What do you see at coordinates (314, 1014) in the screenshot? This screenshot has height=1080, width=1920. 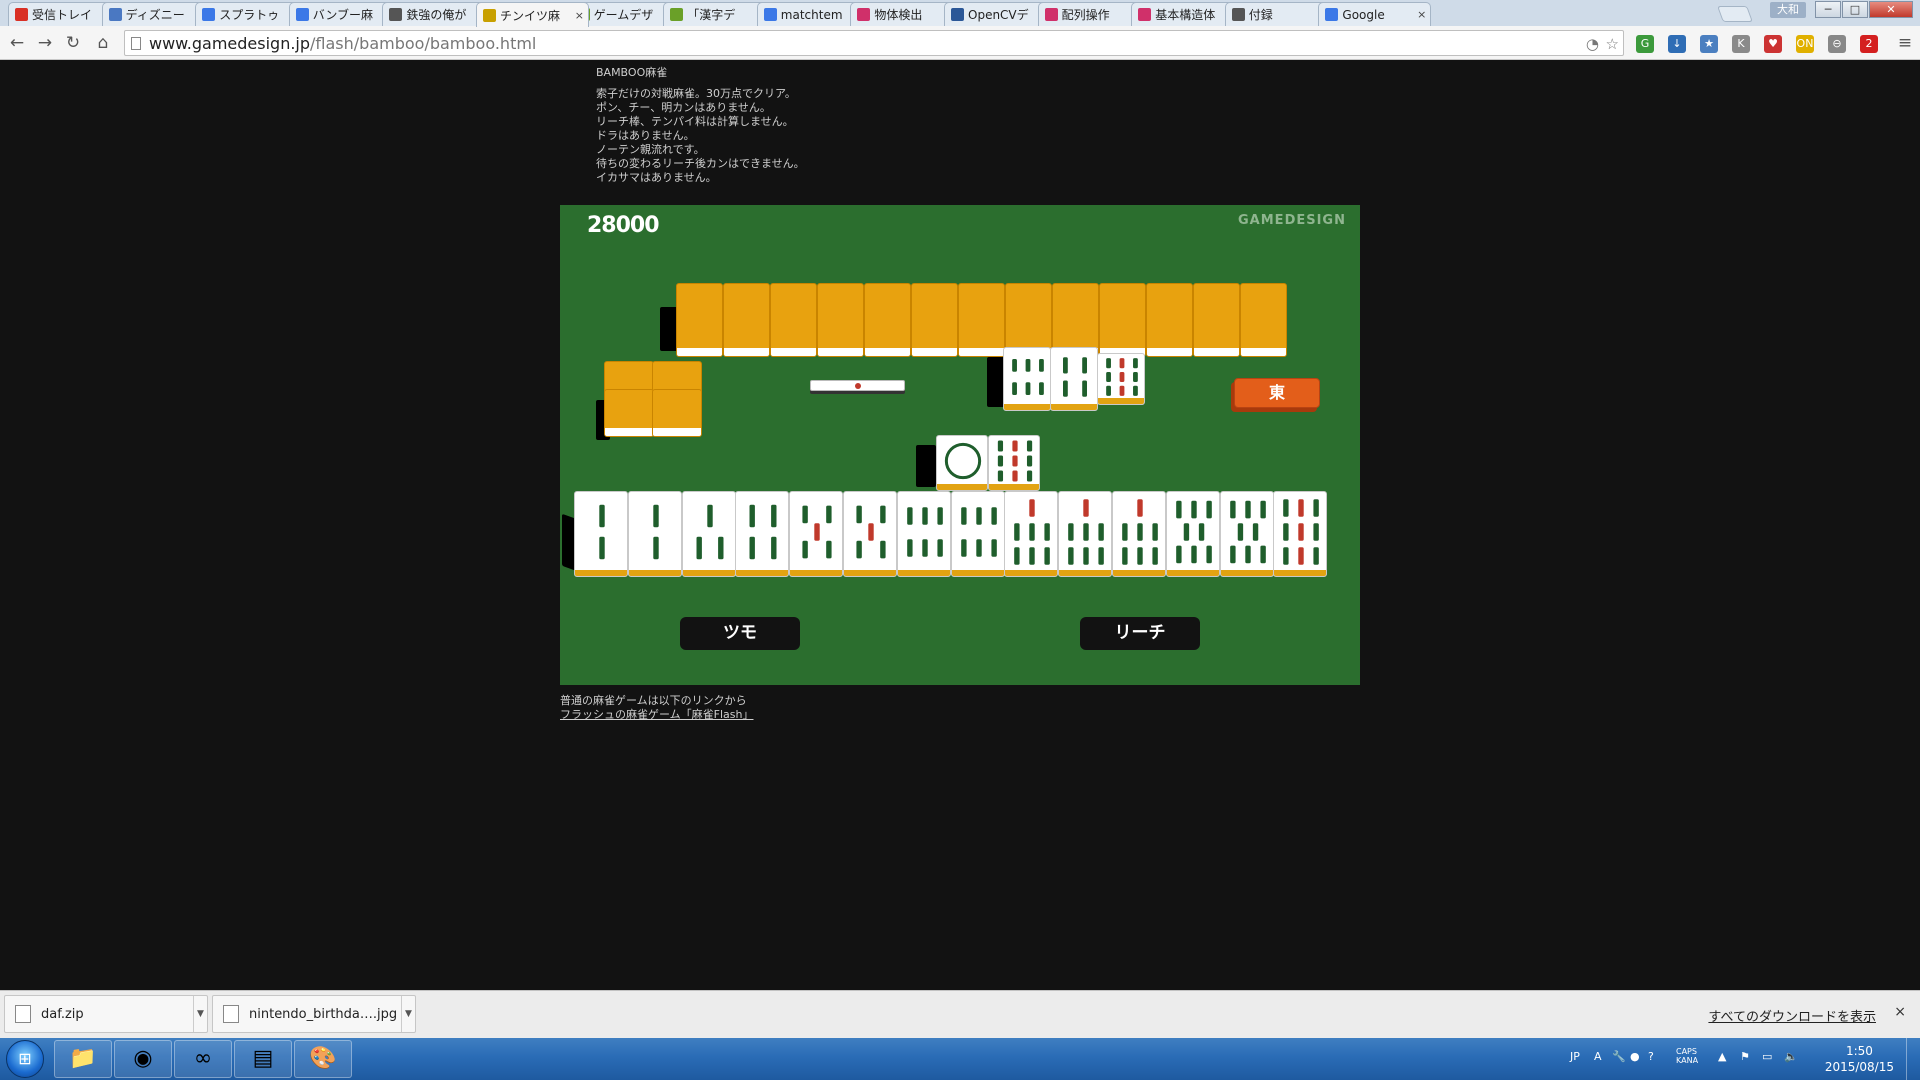 I see `download-item: nintendo_birthda….jpg ▼` at bounding box center [314, 1014].